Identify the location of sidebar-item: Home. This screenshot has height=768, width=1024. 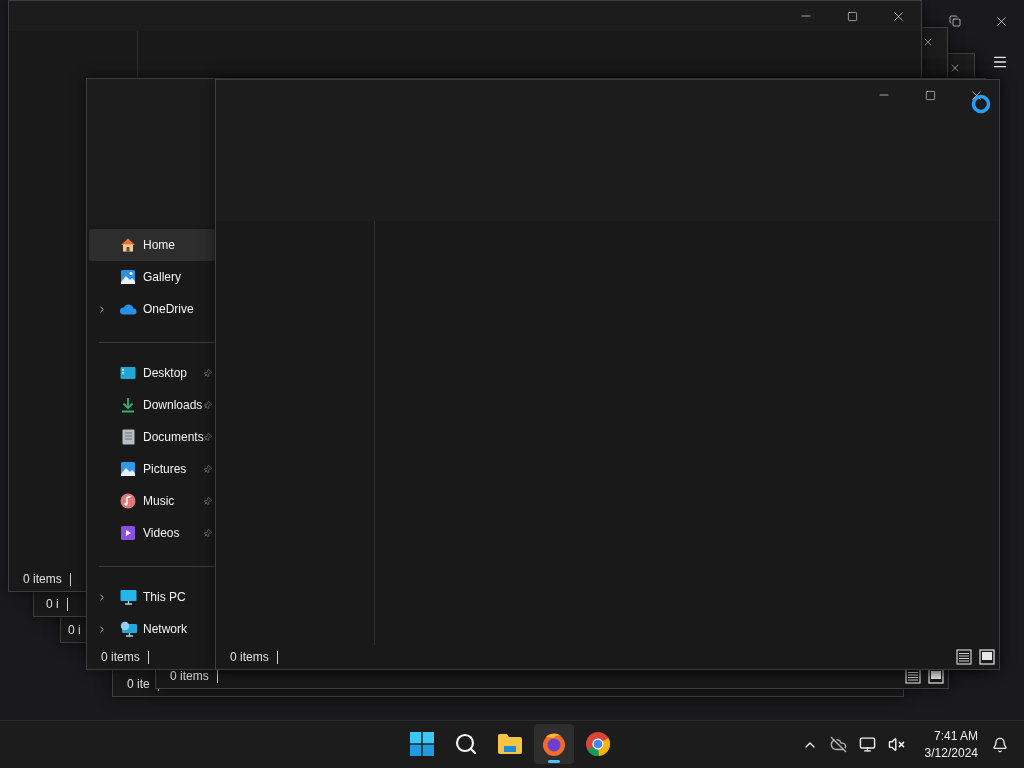
(152, 245).